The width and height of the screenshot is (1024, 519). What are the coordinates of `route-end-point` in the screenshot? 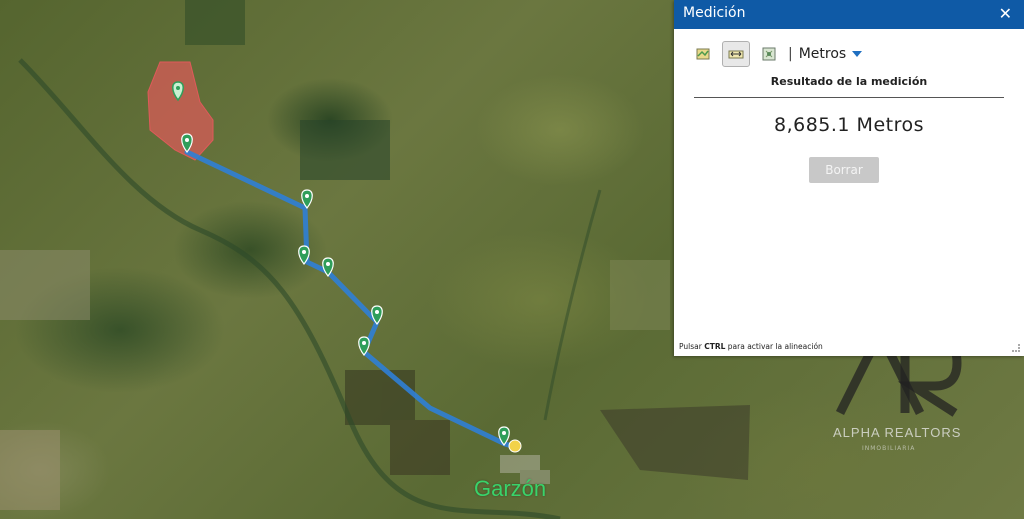 It's located at (515, 446).